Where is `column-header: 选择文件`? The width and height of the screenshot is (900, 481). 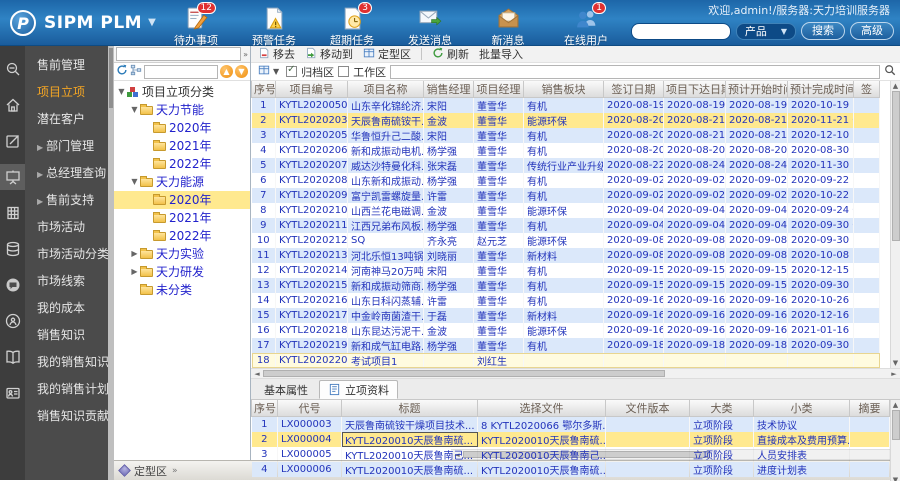
column-header: 选择文件 is located at coordinates (541, 408).